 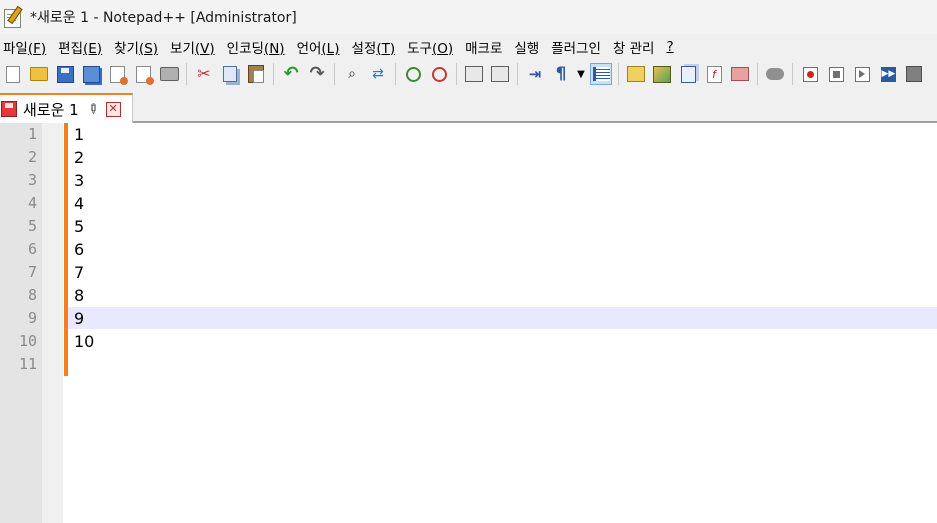 What do you see at coordinates (117, 74) in the screenshot?
I see `close-icon` at bounding box center [117, 74].